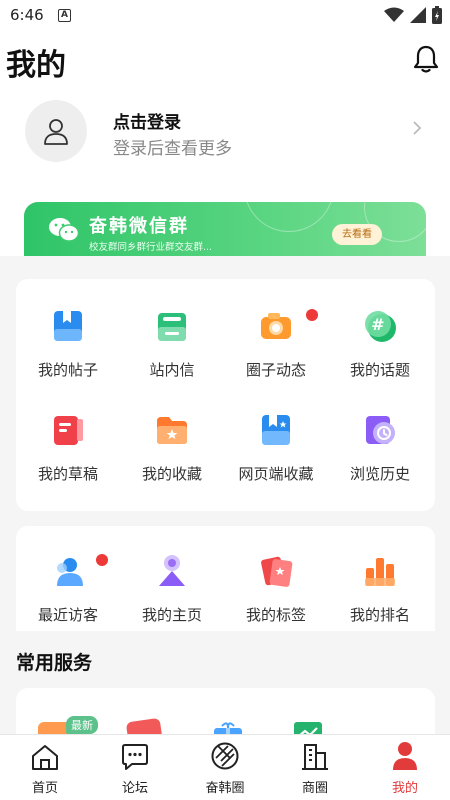  What do you see at coordinates (172, 571) in the screenshot?
I see `homepage-icon` at bounding box center [172, 571].